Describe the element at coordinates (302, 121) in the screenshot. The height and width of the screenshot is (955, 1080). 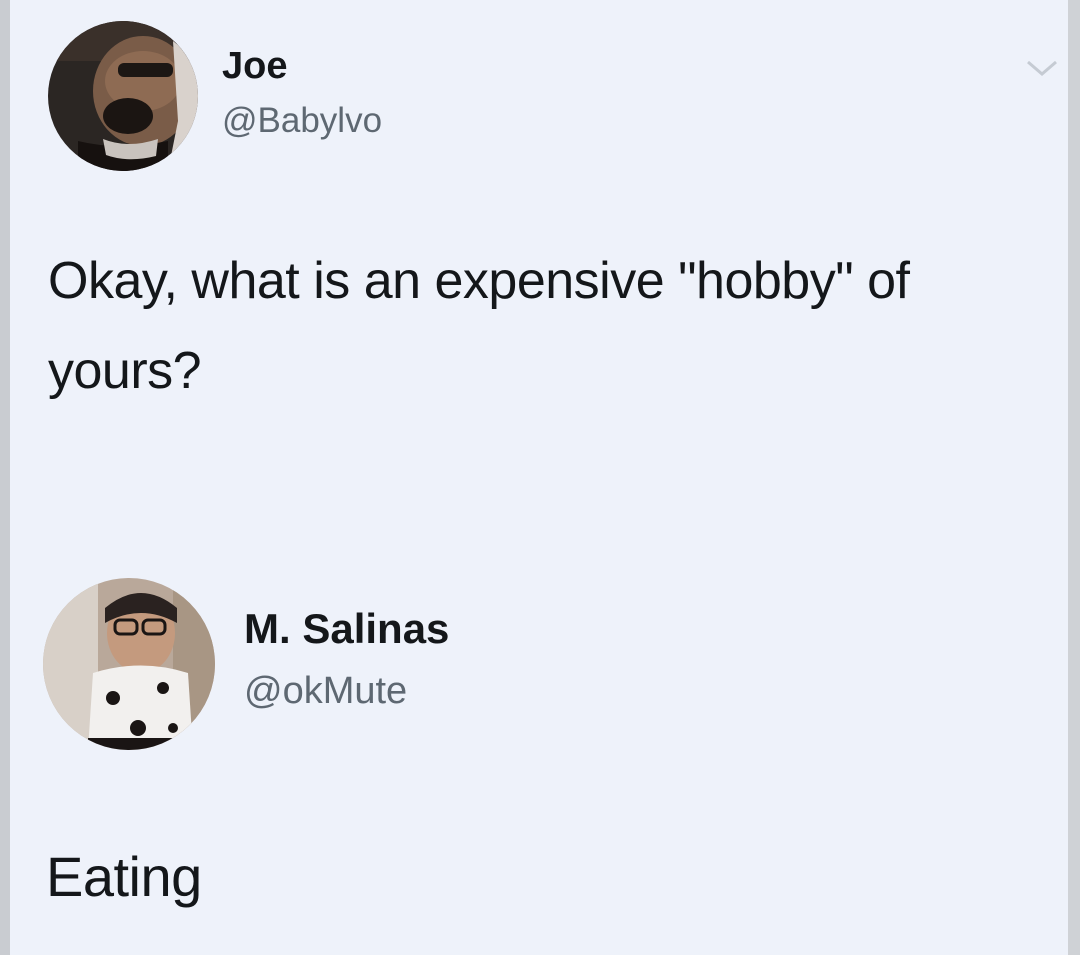
I see `author-handle: @Babylvo` at that location.